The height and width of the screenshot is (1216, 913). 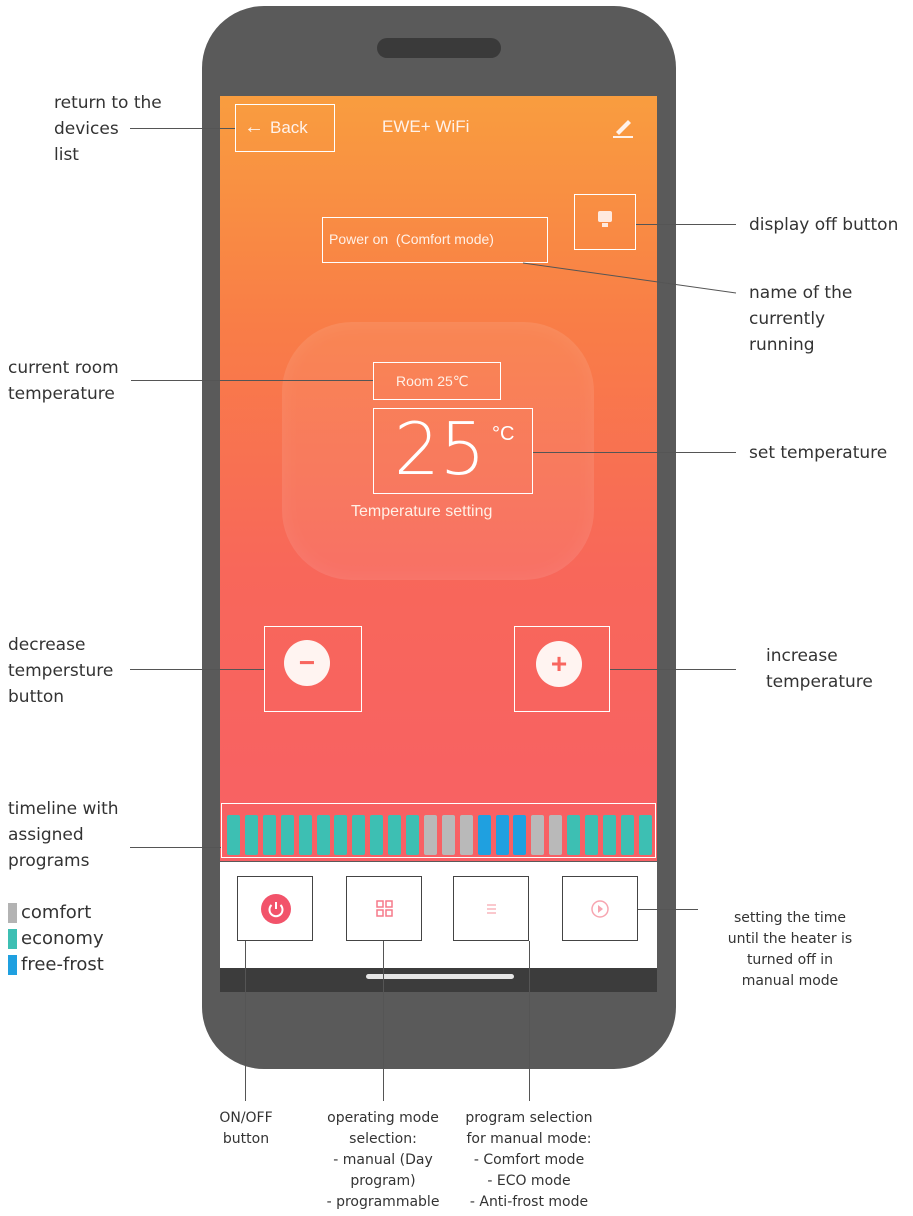 I want to click on back-button: ← Back, so click(x=285, y=128).